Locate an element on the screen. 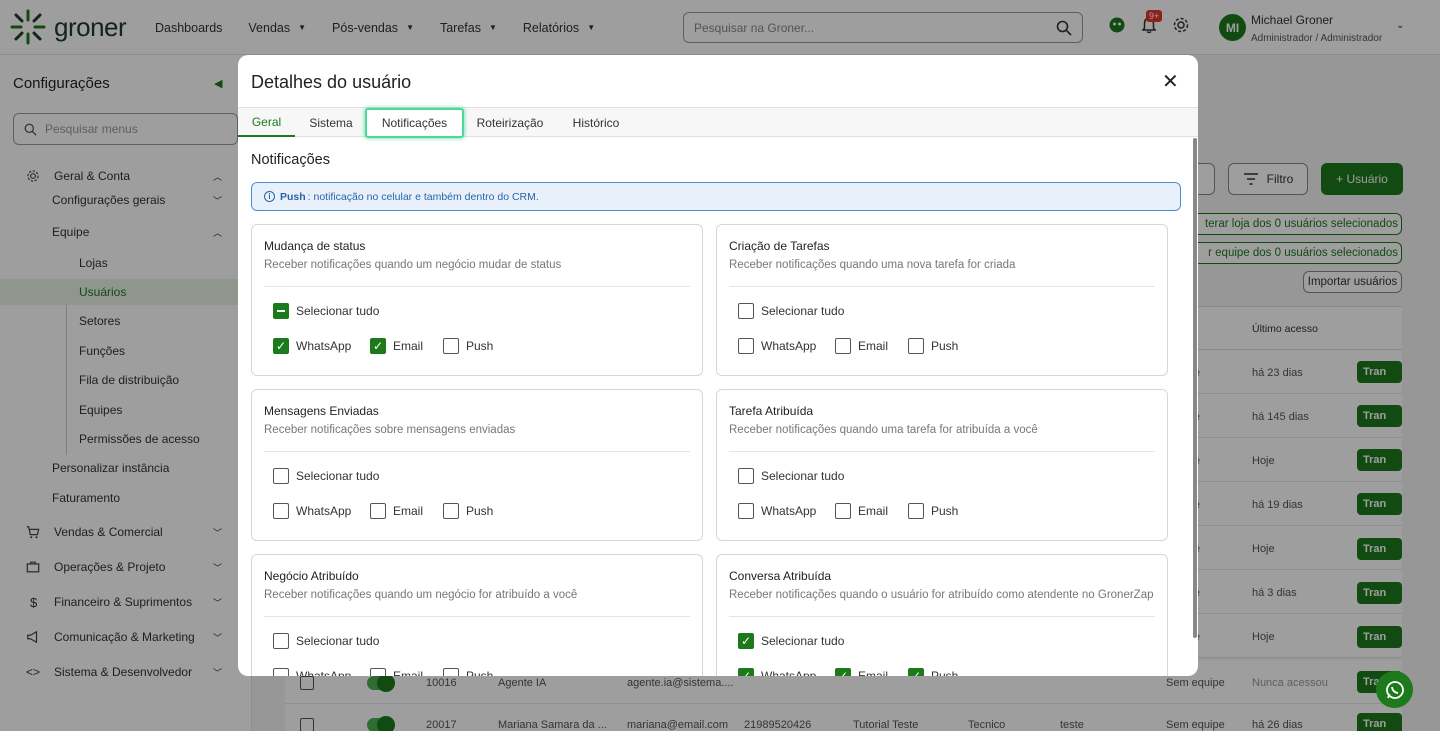  push-checkbox: ✓ Push is located at coordinates (933, 672).